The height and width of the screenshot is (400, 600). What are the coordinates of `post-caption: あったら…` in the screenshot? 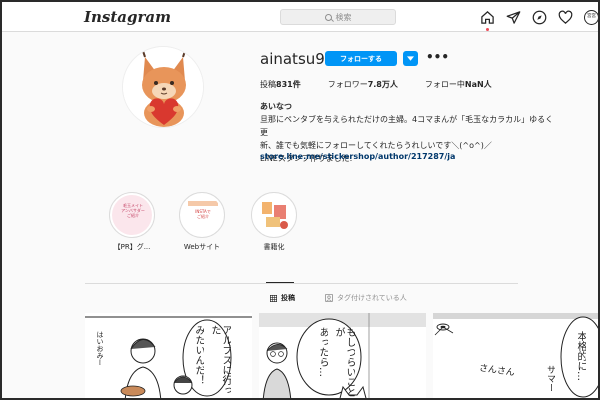 It's located at (322, 352).